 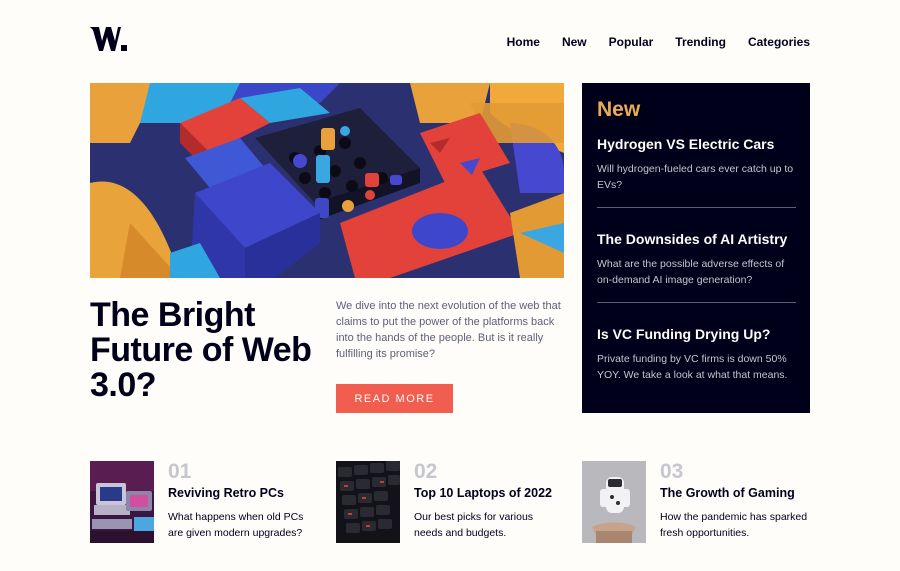 What do you see at coordinates (696, 334) in the screenshot?
I see `new-item-title: Is VC Funding Drying Up?` at bounding box center [696, 334].